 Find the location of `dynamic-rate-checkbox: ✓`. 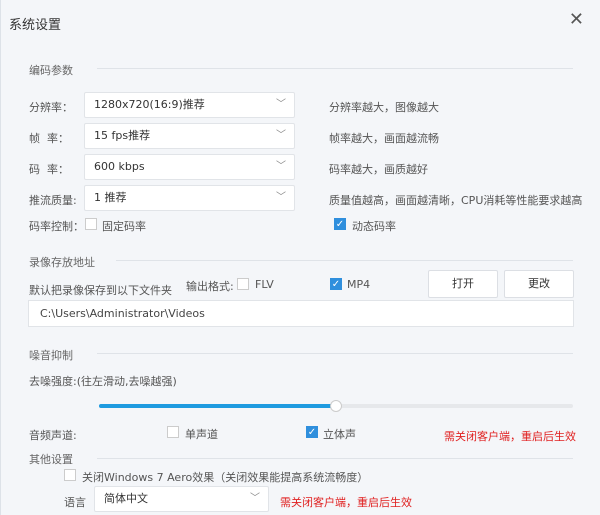

dynamic-rate-checkbox: ✓ is located at coordinates (340, 224).